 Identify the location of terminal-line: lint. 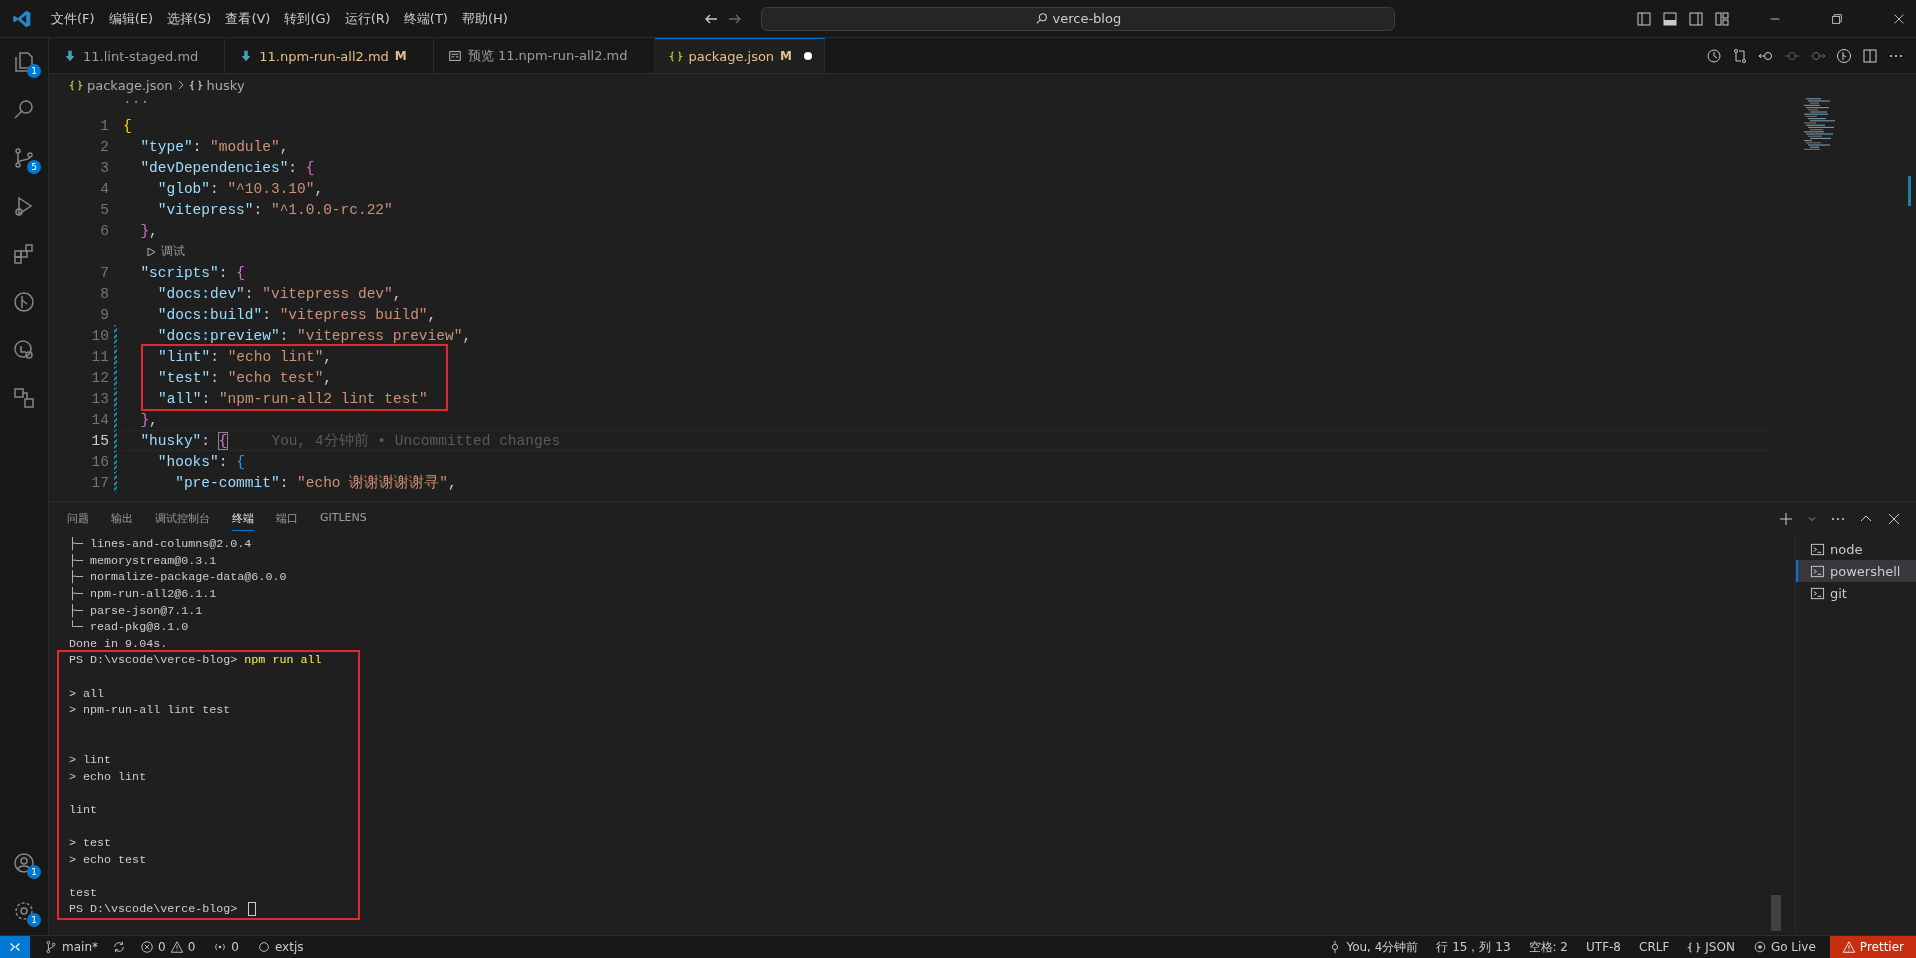
(83, 809).